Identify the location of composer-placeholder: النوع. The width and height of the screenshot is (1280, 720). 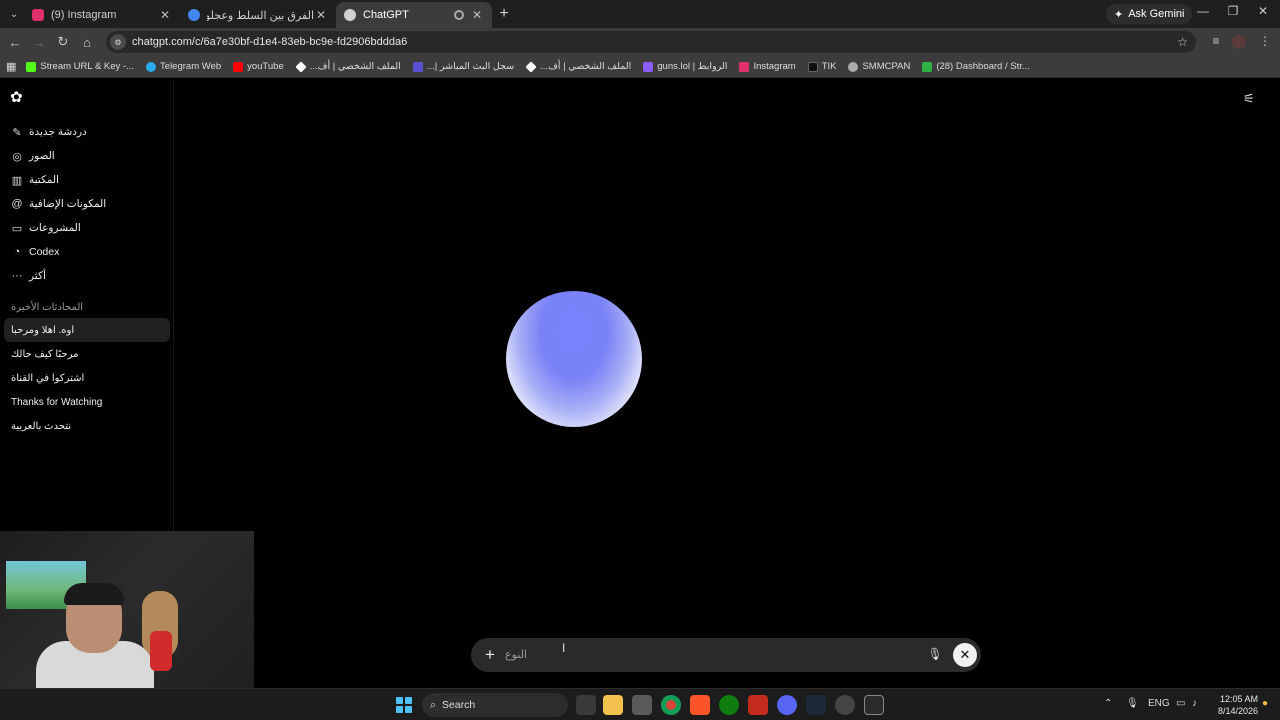
(516, 654).